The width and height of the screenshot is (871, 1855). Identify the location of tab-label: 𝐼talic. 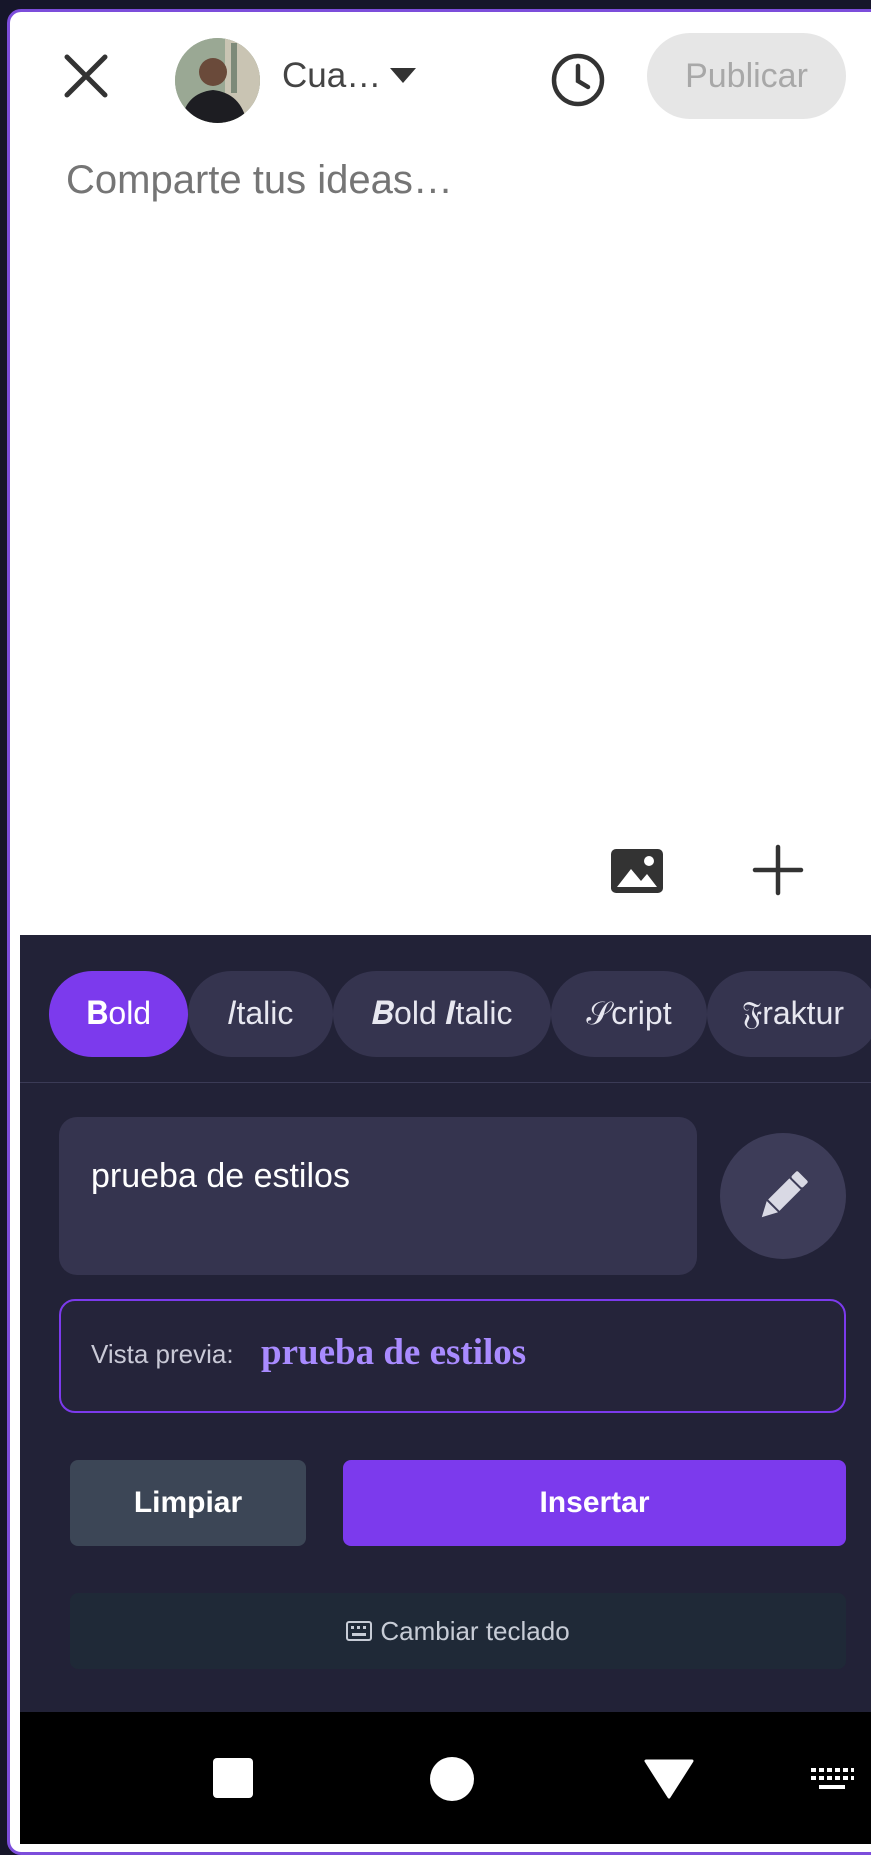
(260, 1013).